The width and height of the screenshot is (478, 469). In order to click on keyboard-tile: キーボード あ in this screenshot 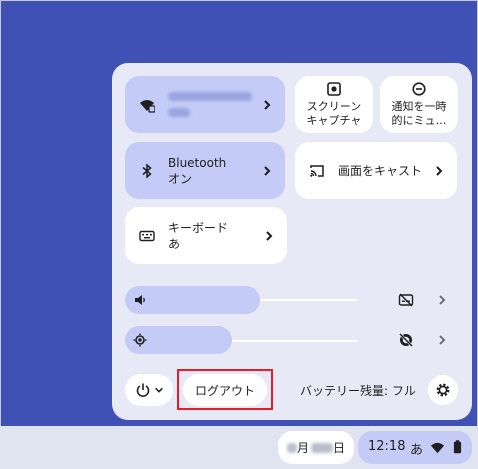, I will do `click(206, 235)`.